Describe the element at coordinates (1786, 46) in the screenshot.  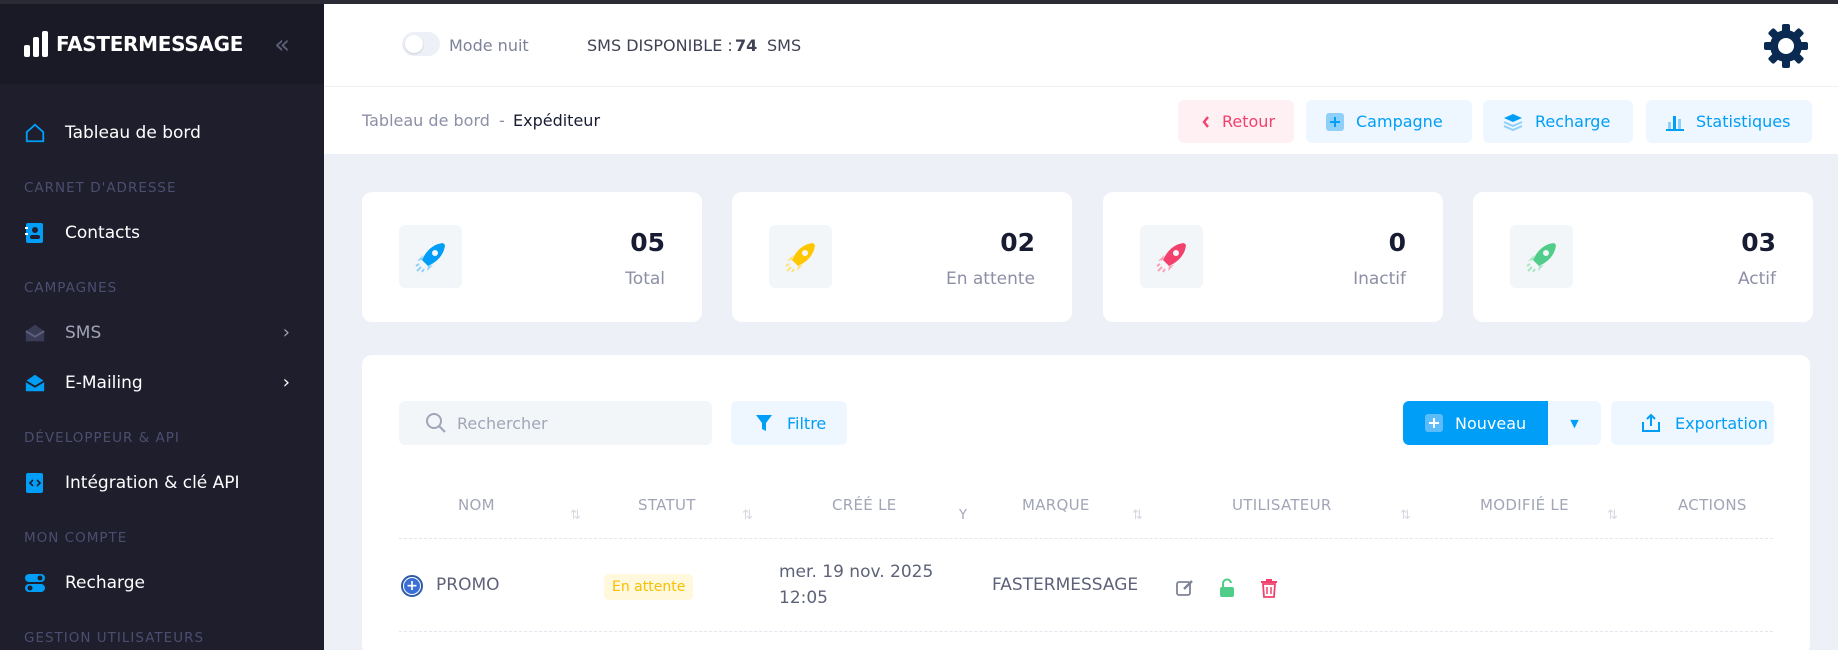
I see `gear-icon` at that location.